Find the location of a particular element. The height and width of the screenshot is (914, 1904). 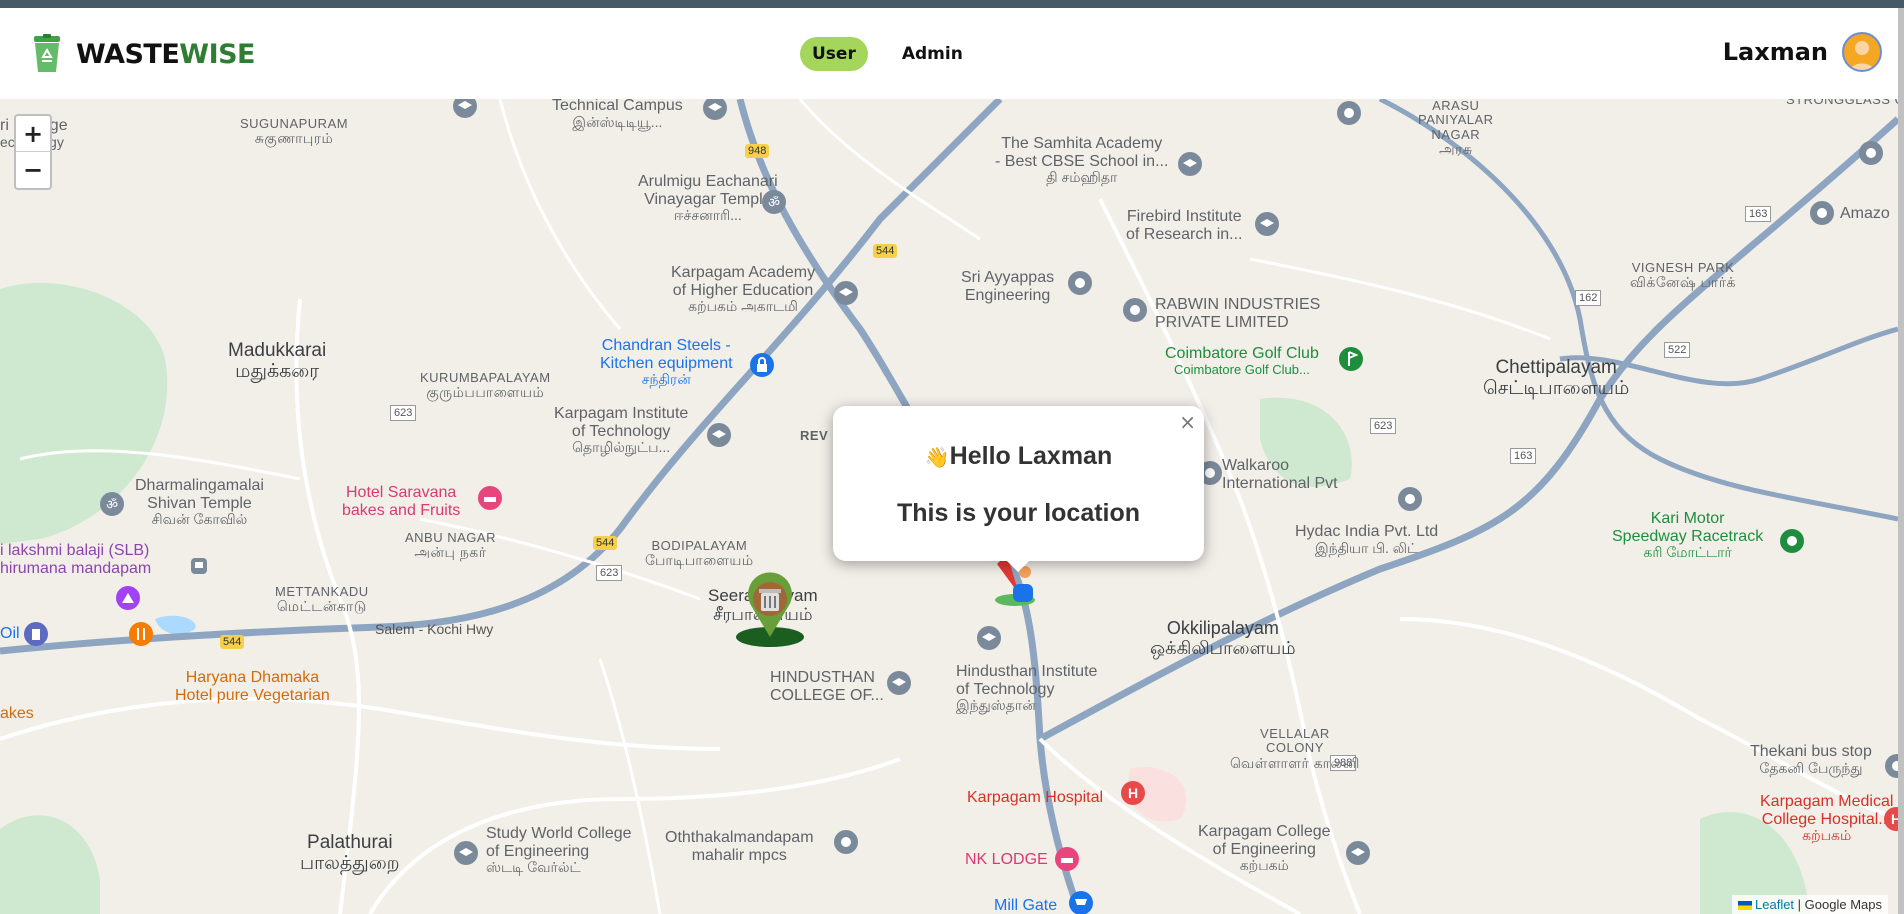

wedding-hall-icon is located at coordinates (128, 598).